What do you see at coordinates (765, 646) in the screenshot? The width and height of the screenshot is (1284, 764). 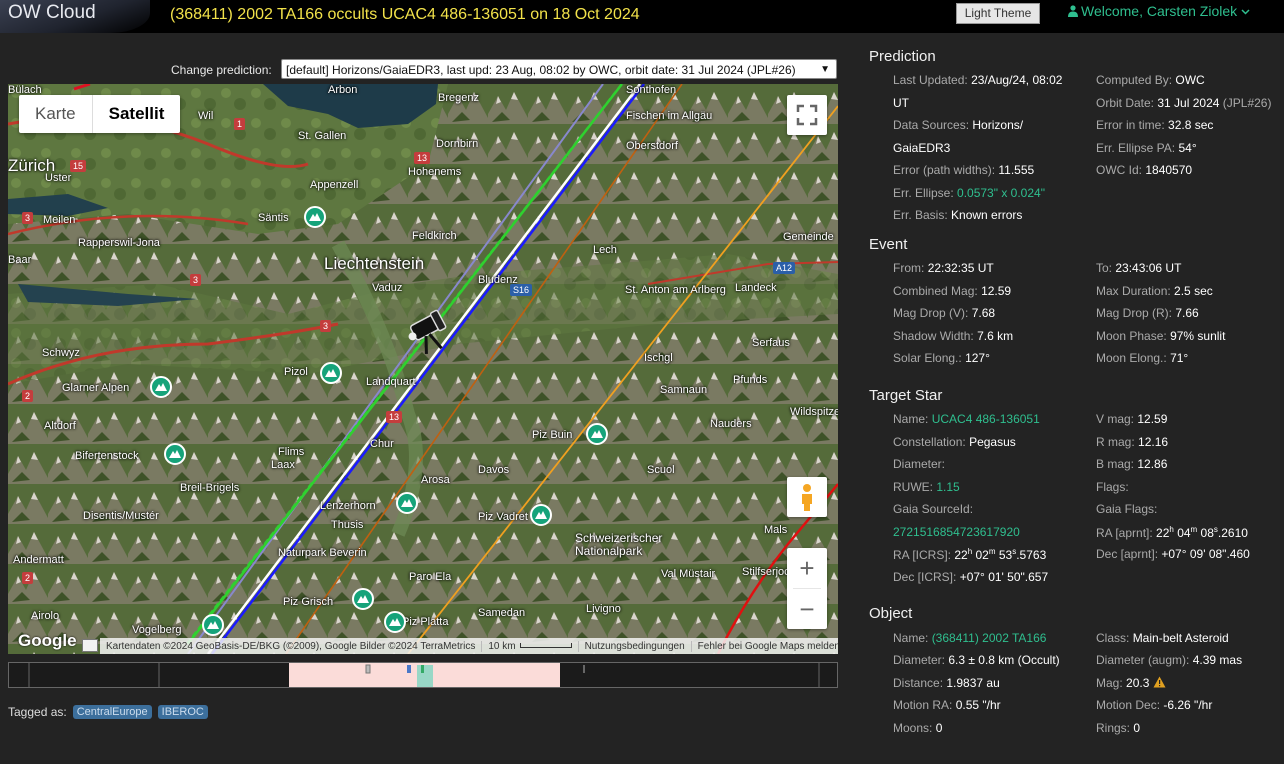 I see `report-error-link: Fehler bei Google Maps melden` at bounding box center [765, 646].